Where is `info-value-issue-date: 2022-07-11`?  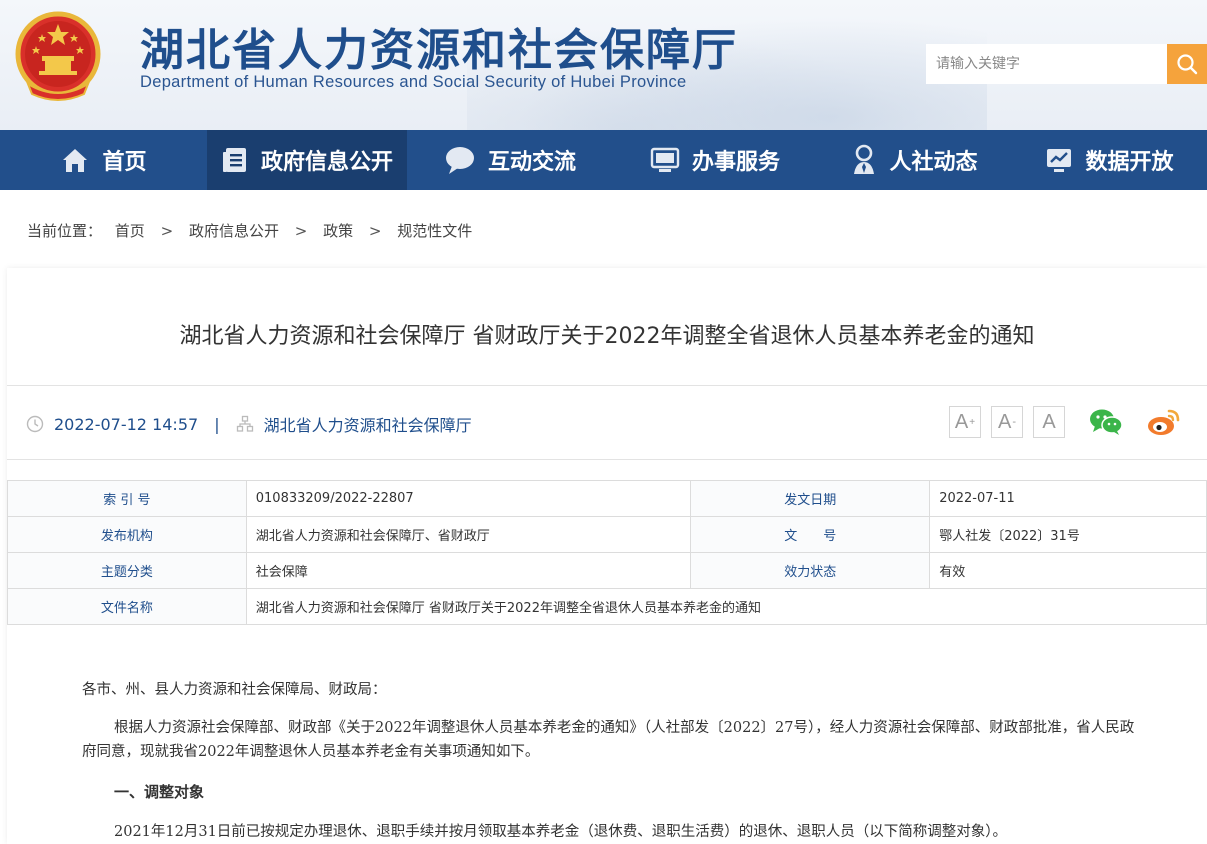
info-value-issue-date: 2022-07-11 is located at coordinates (1068, 498).